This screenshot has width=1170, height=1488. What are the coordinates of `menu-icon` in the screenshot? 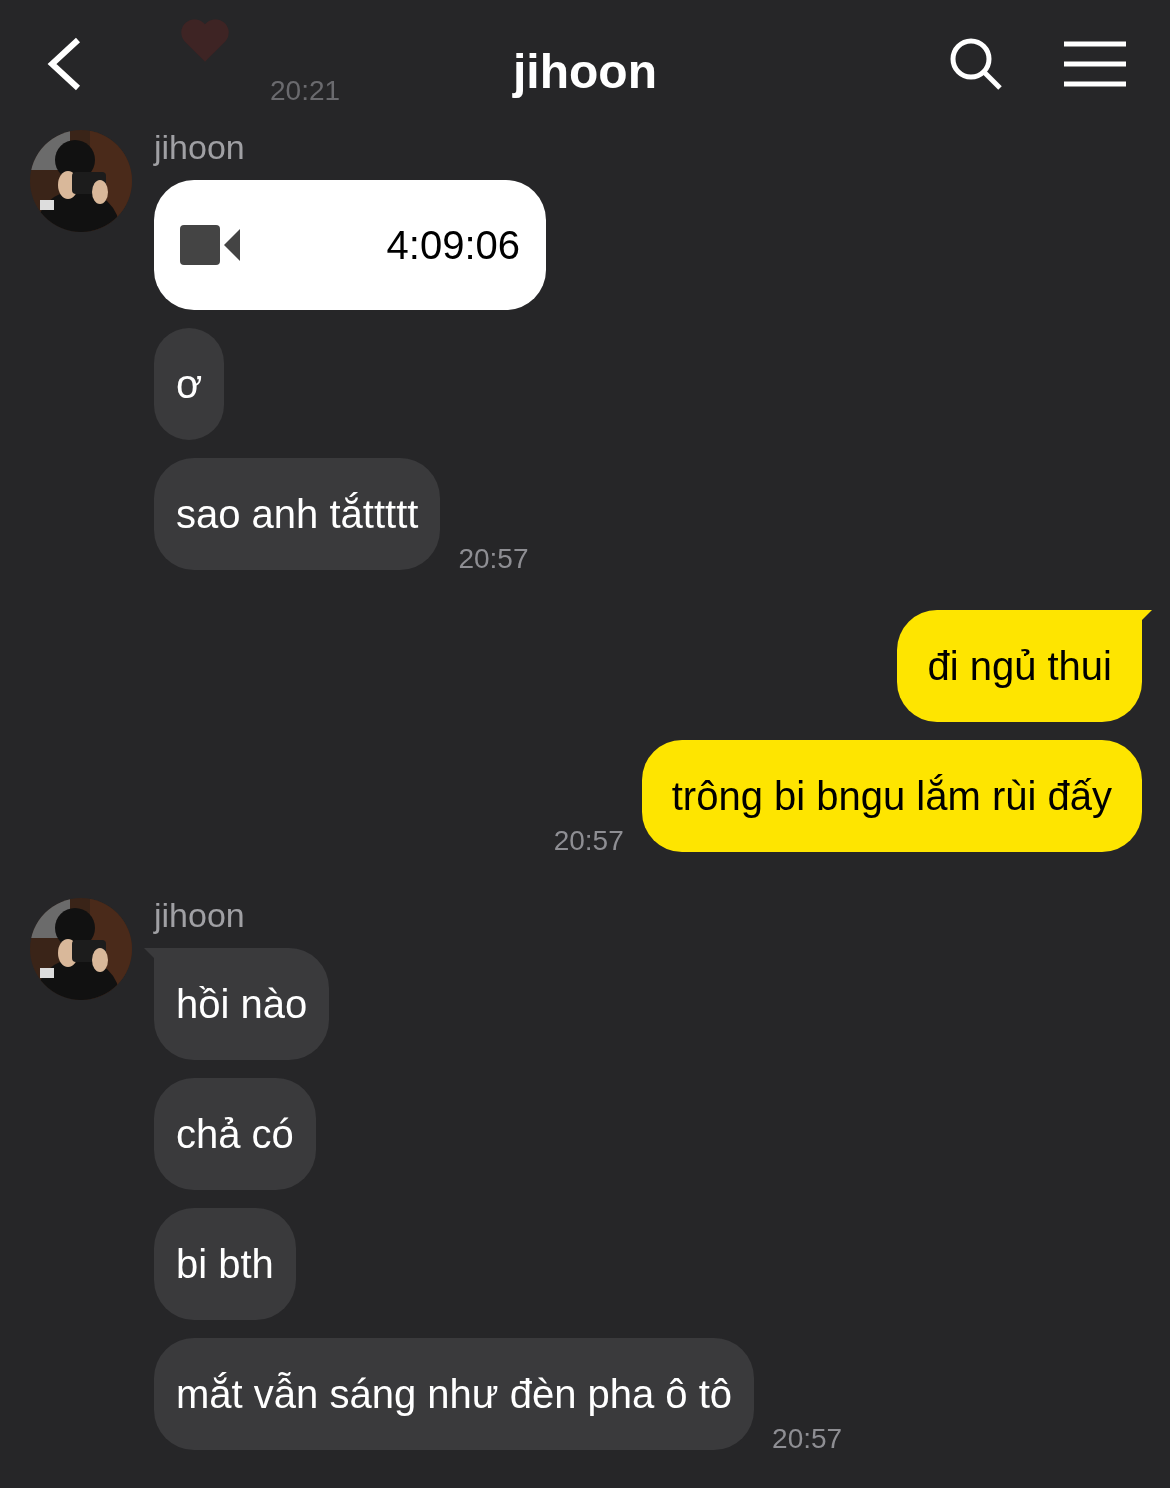 It's located at (1095, 64).